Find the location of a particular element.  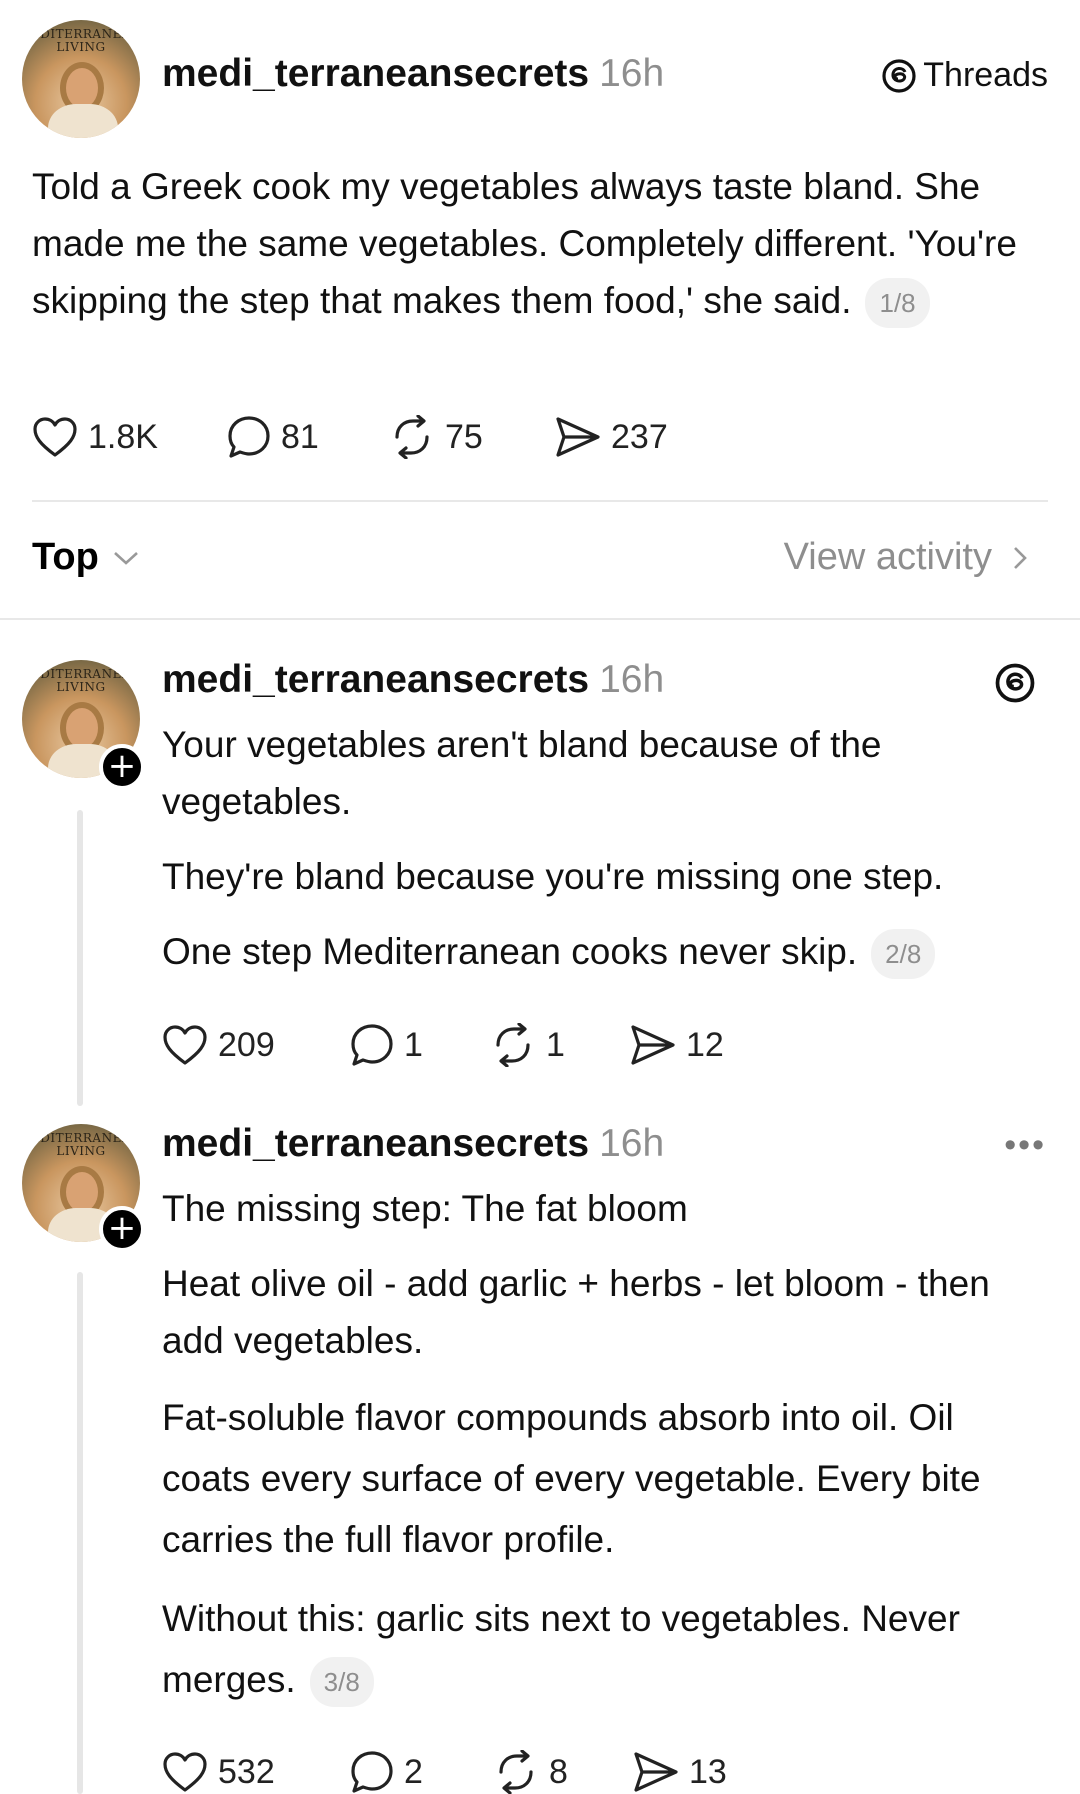

threads-badge: Threads is located at coordinates (964, 75).